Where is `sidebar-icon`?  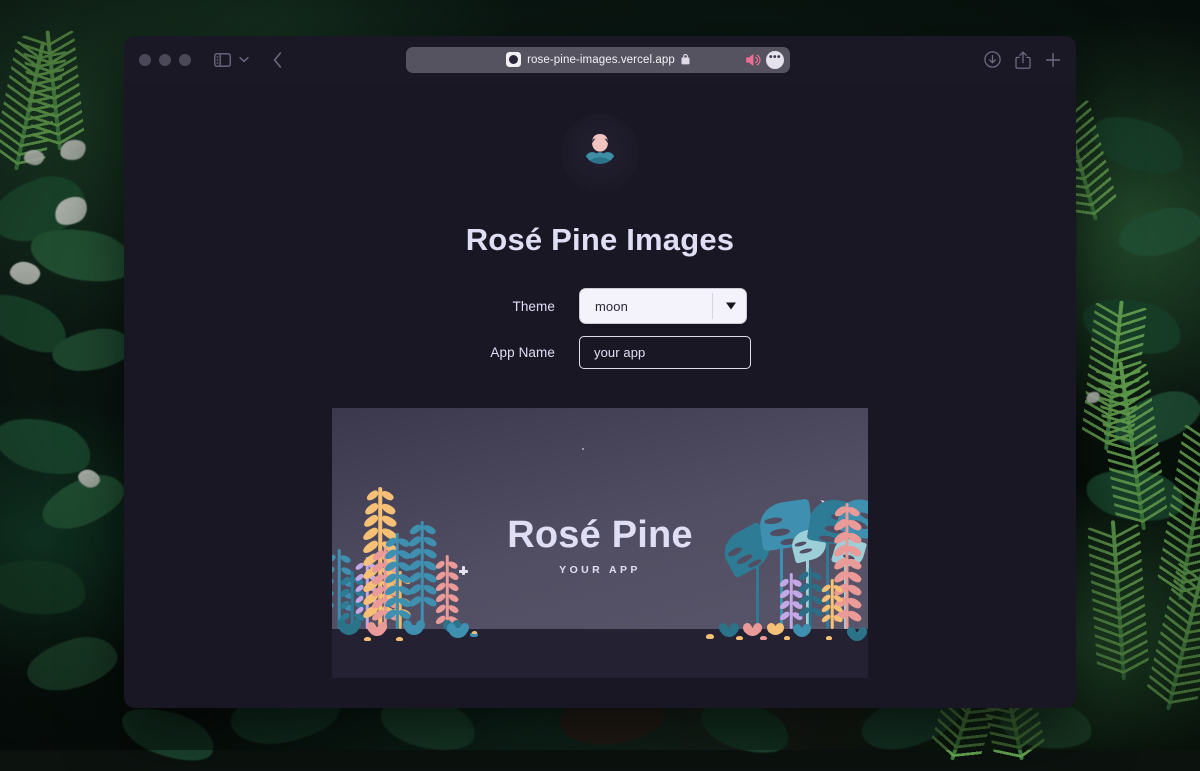
sidebar-icon is located at coordinates (222, 60).